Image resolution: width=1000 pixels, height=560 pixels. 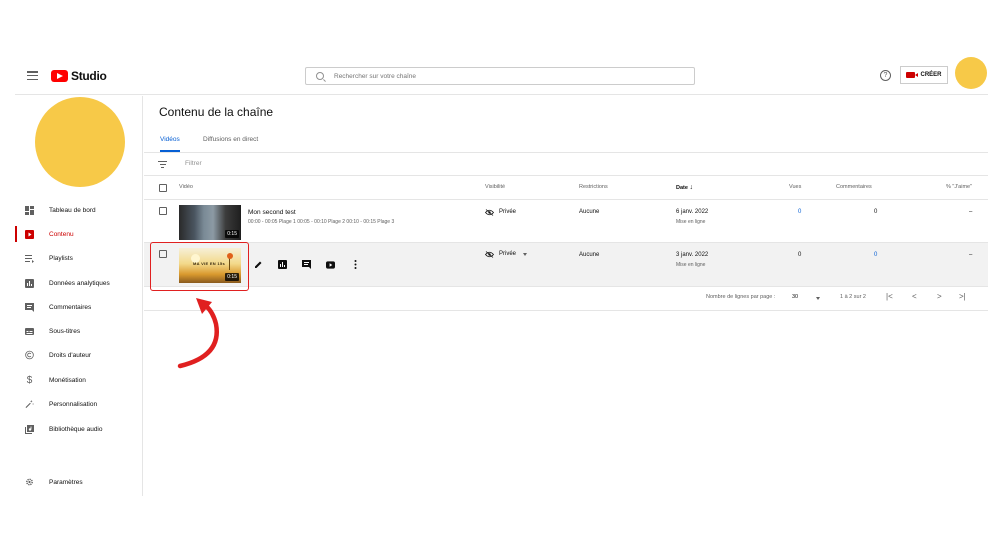 I want to click on first-page-icon: |<, so click(x=889, y=296).